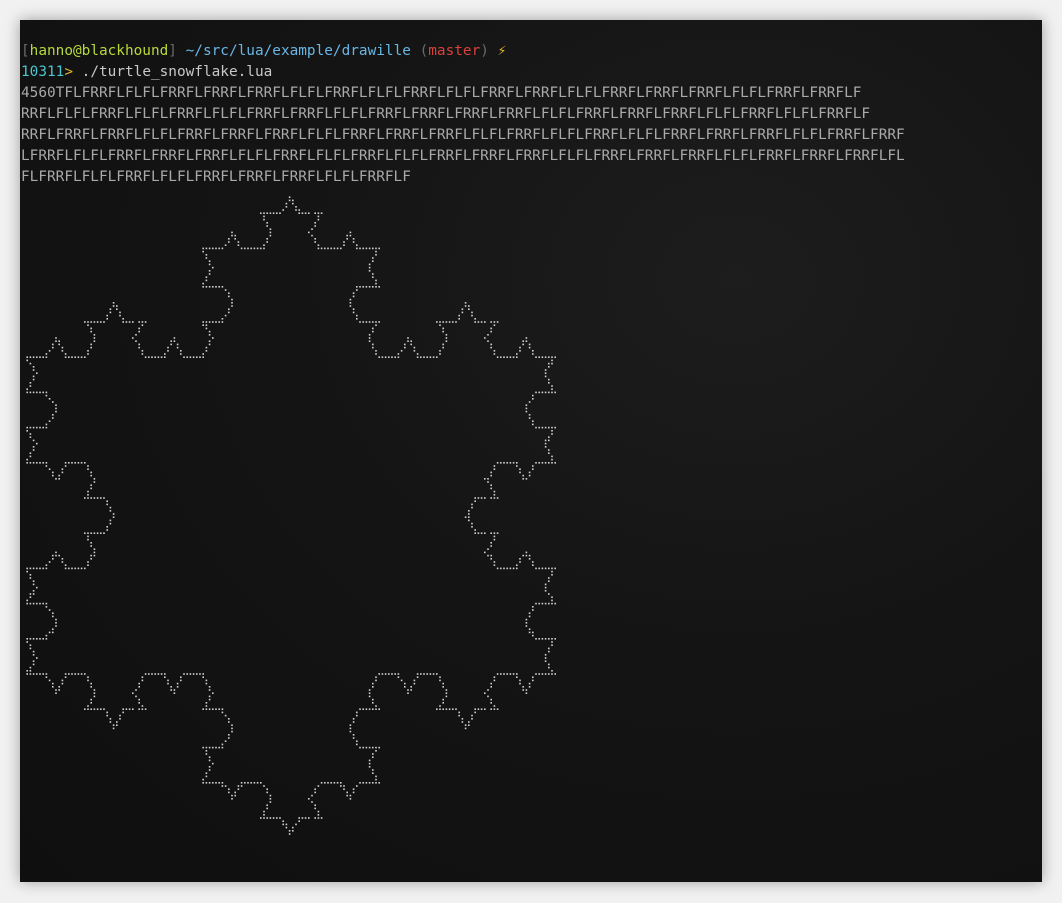 This screenshot has width=1062, height=903. I want to click on command-line: 10311> ./turtle_snowflake.lua, so click(146, 72).